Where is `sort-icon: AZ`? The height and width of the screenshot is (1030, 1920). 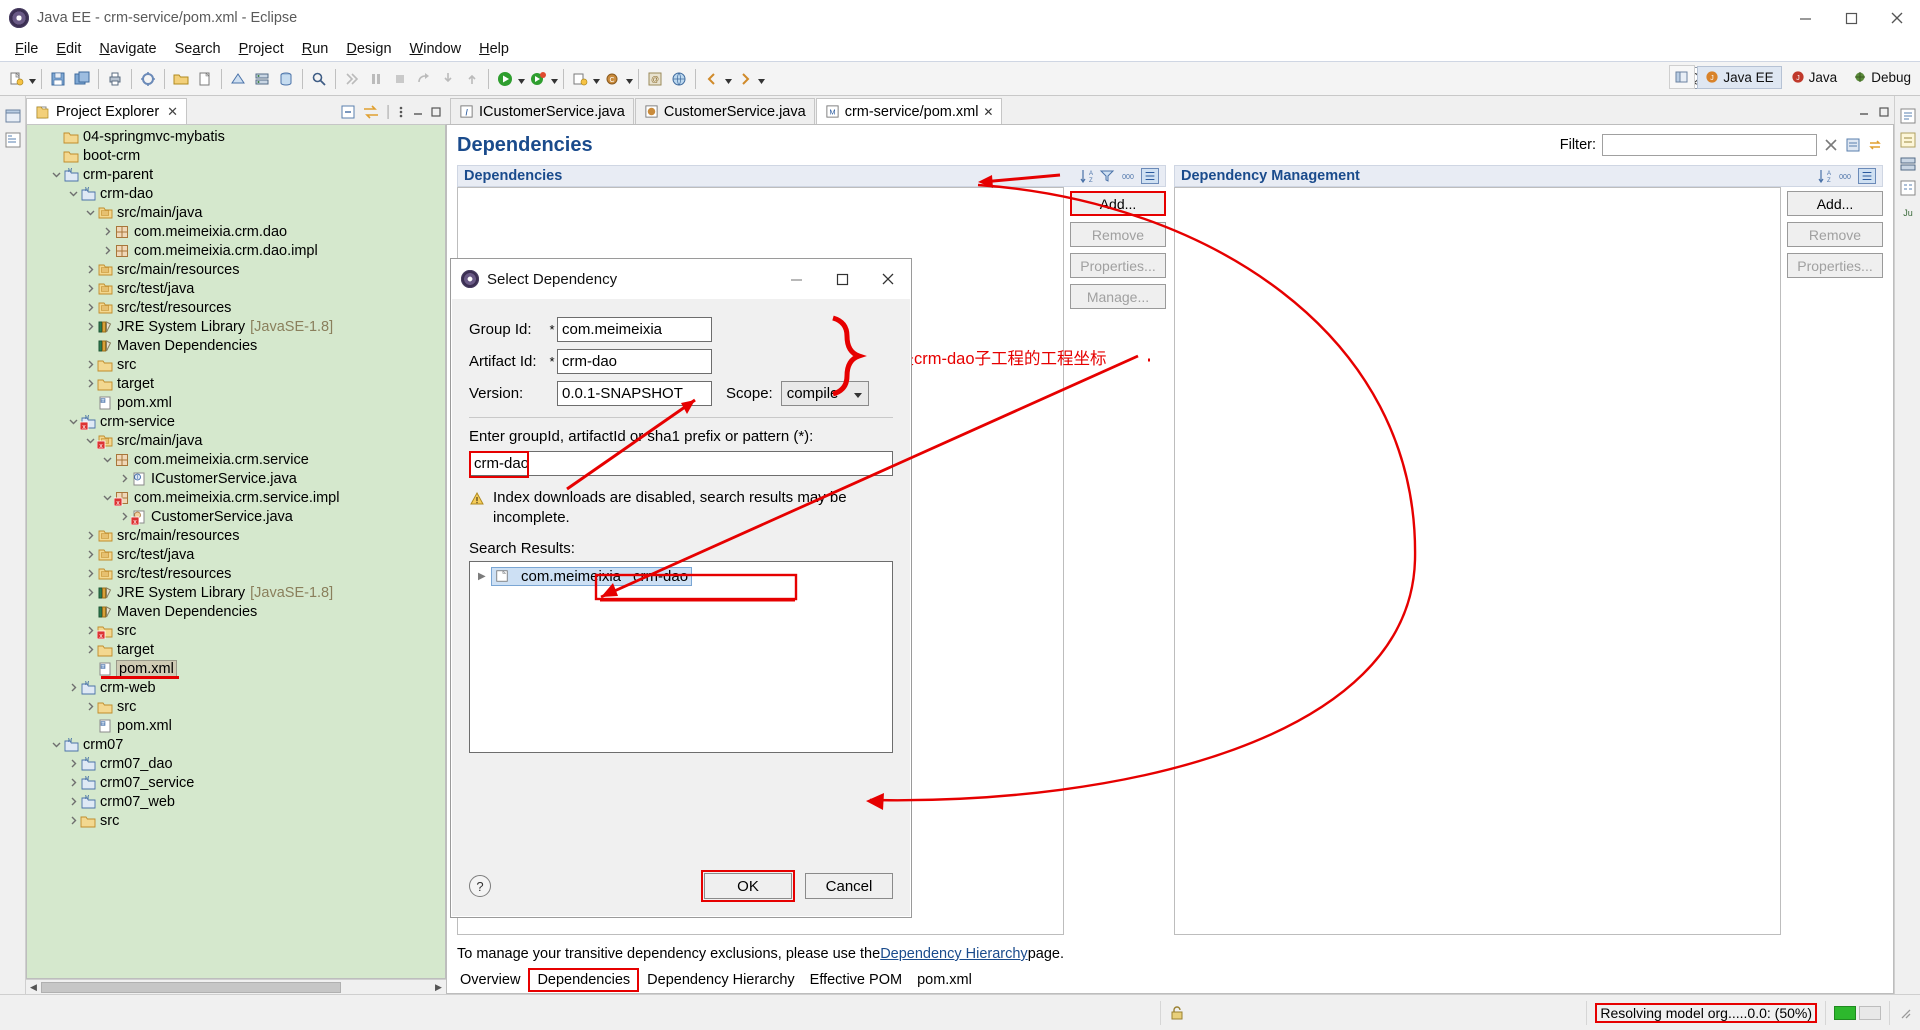 sort-icon: AZ is located at coordinates (1086, 176).